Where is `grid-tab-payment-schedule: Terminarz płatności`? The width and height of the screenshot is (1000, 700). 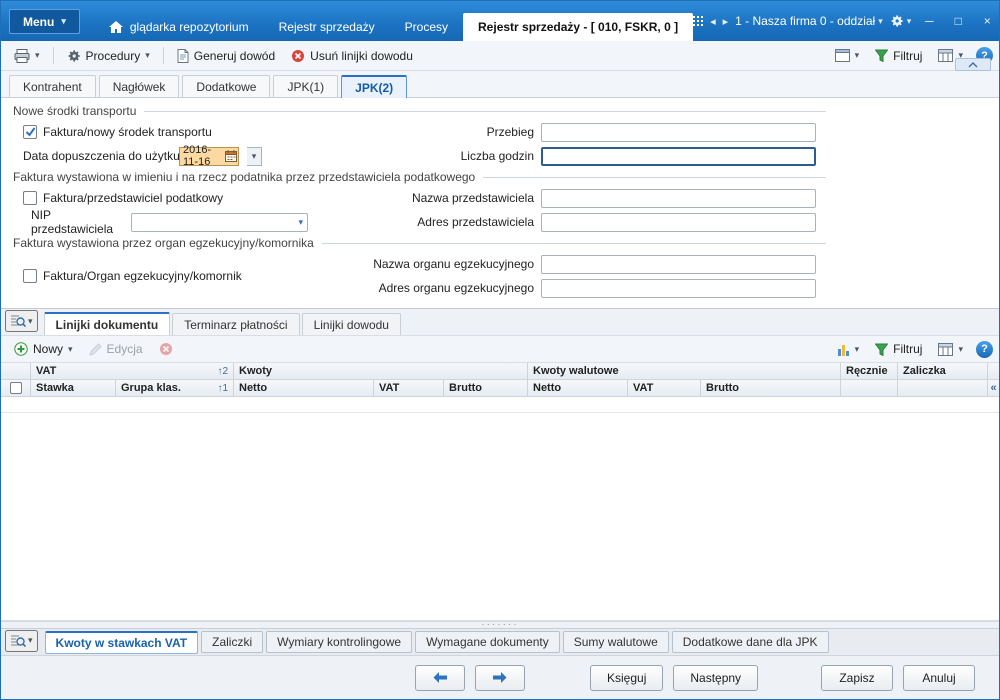
grid-tab-payment-schedule: Terminarz płatności is located at coordinates (236, 324).